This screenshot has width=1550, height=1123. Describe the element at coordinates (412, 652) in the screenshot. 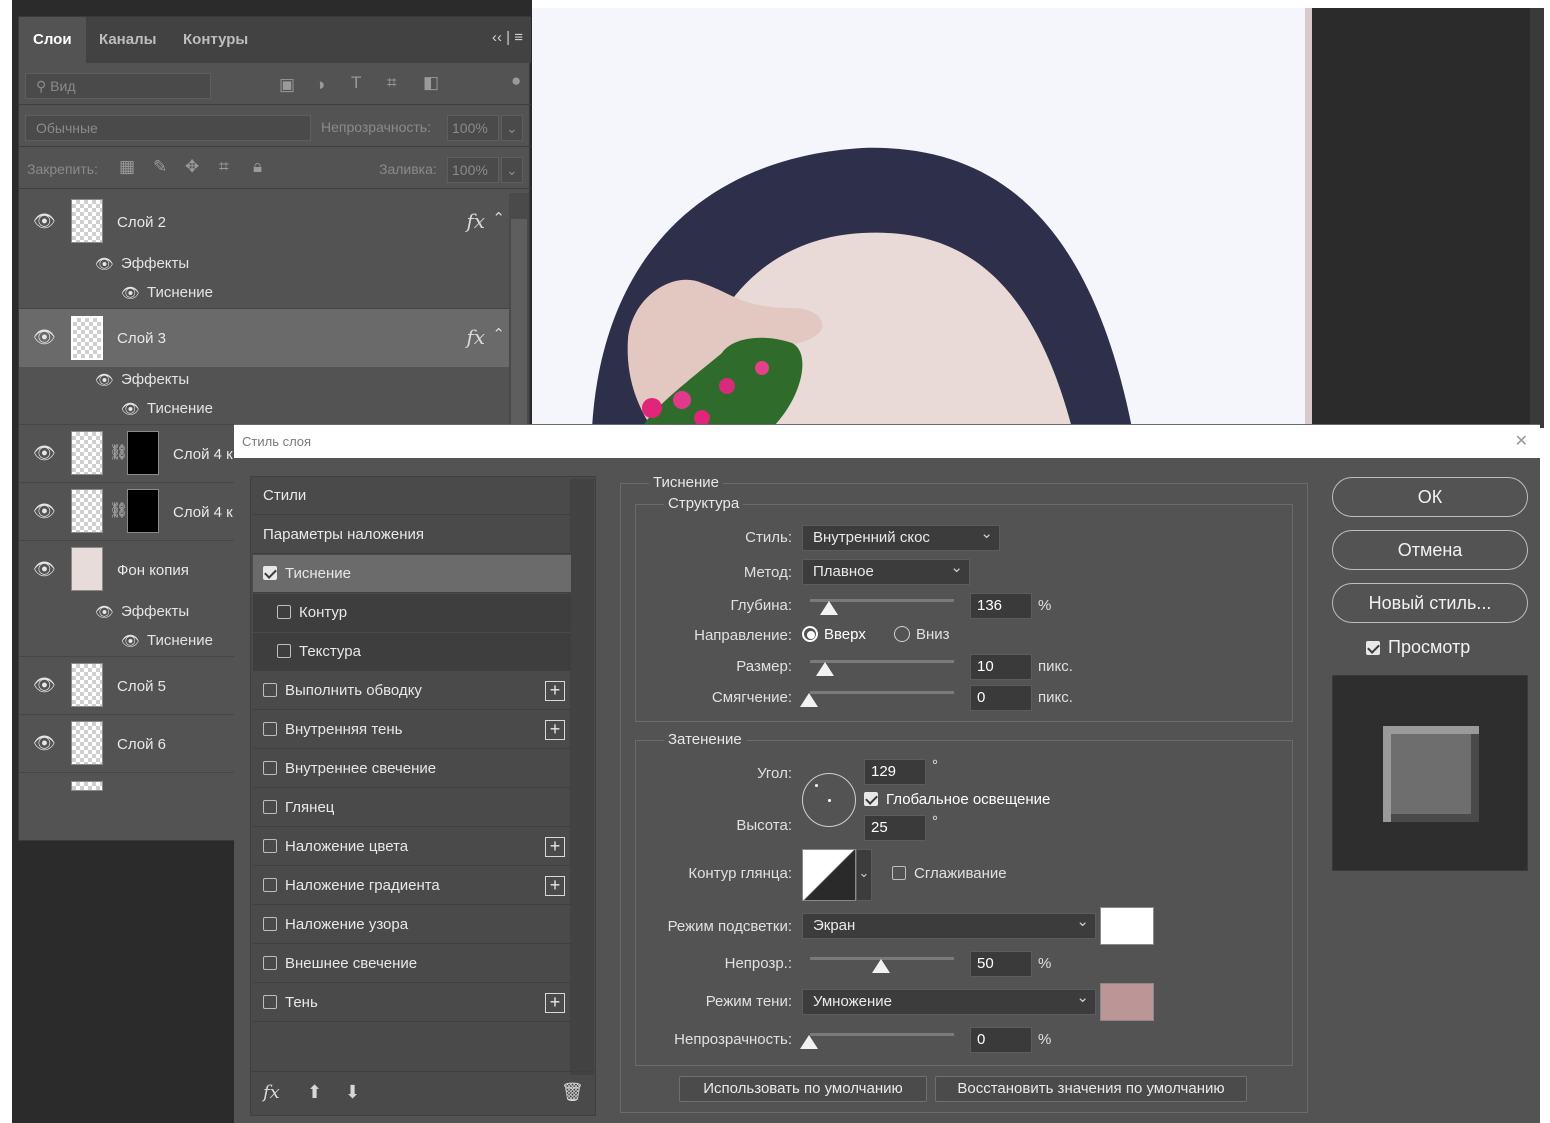

I see `style-item-texture: Текстура` at that location.